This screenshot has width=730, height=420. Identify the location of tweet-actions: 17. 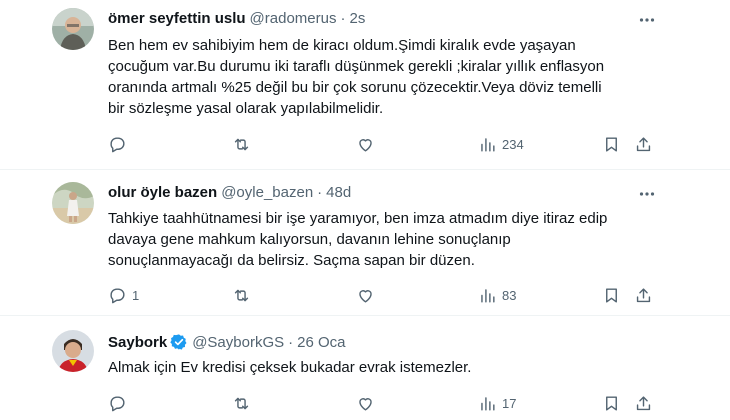
(384, 403).